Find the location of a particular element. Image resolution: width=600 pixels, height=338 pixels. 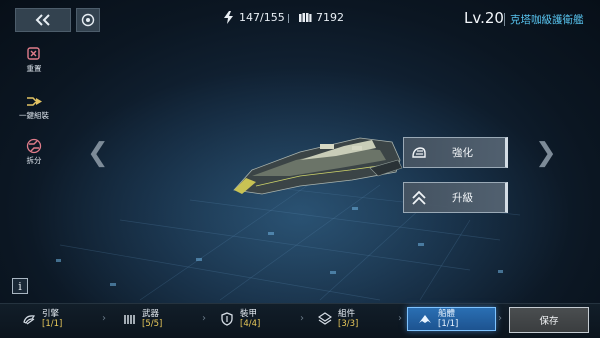

hull-icon is located at coordinates (425, 319).